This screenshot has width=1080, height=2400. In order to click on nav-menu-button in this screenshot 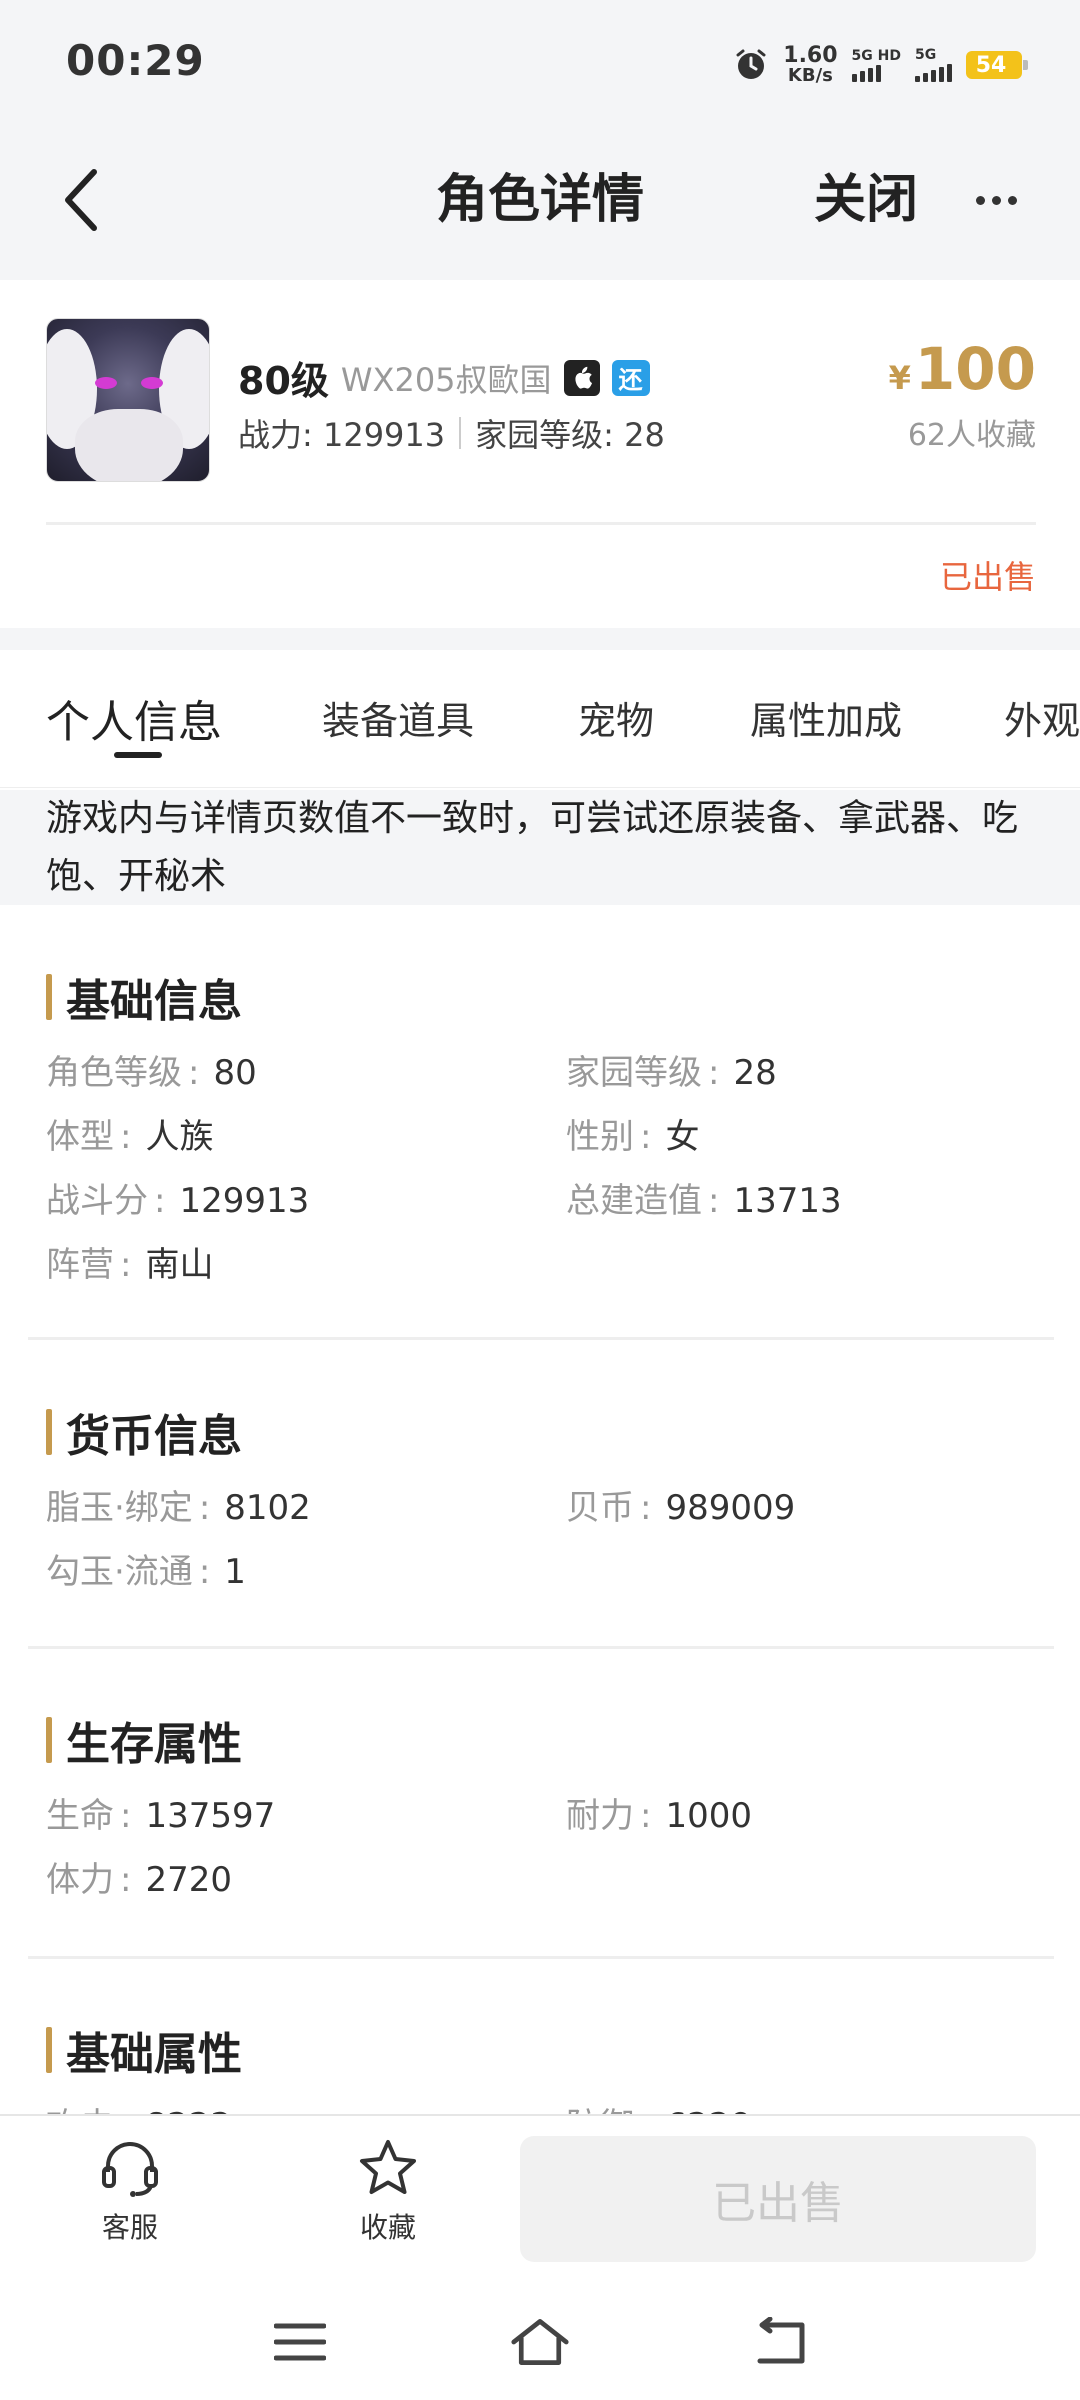, I will do `click(300, 2342)`.